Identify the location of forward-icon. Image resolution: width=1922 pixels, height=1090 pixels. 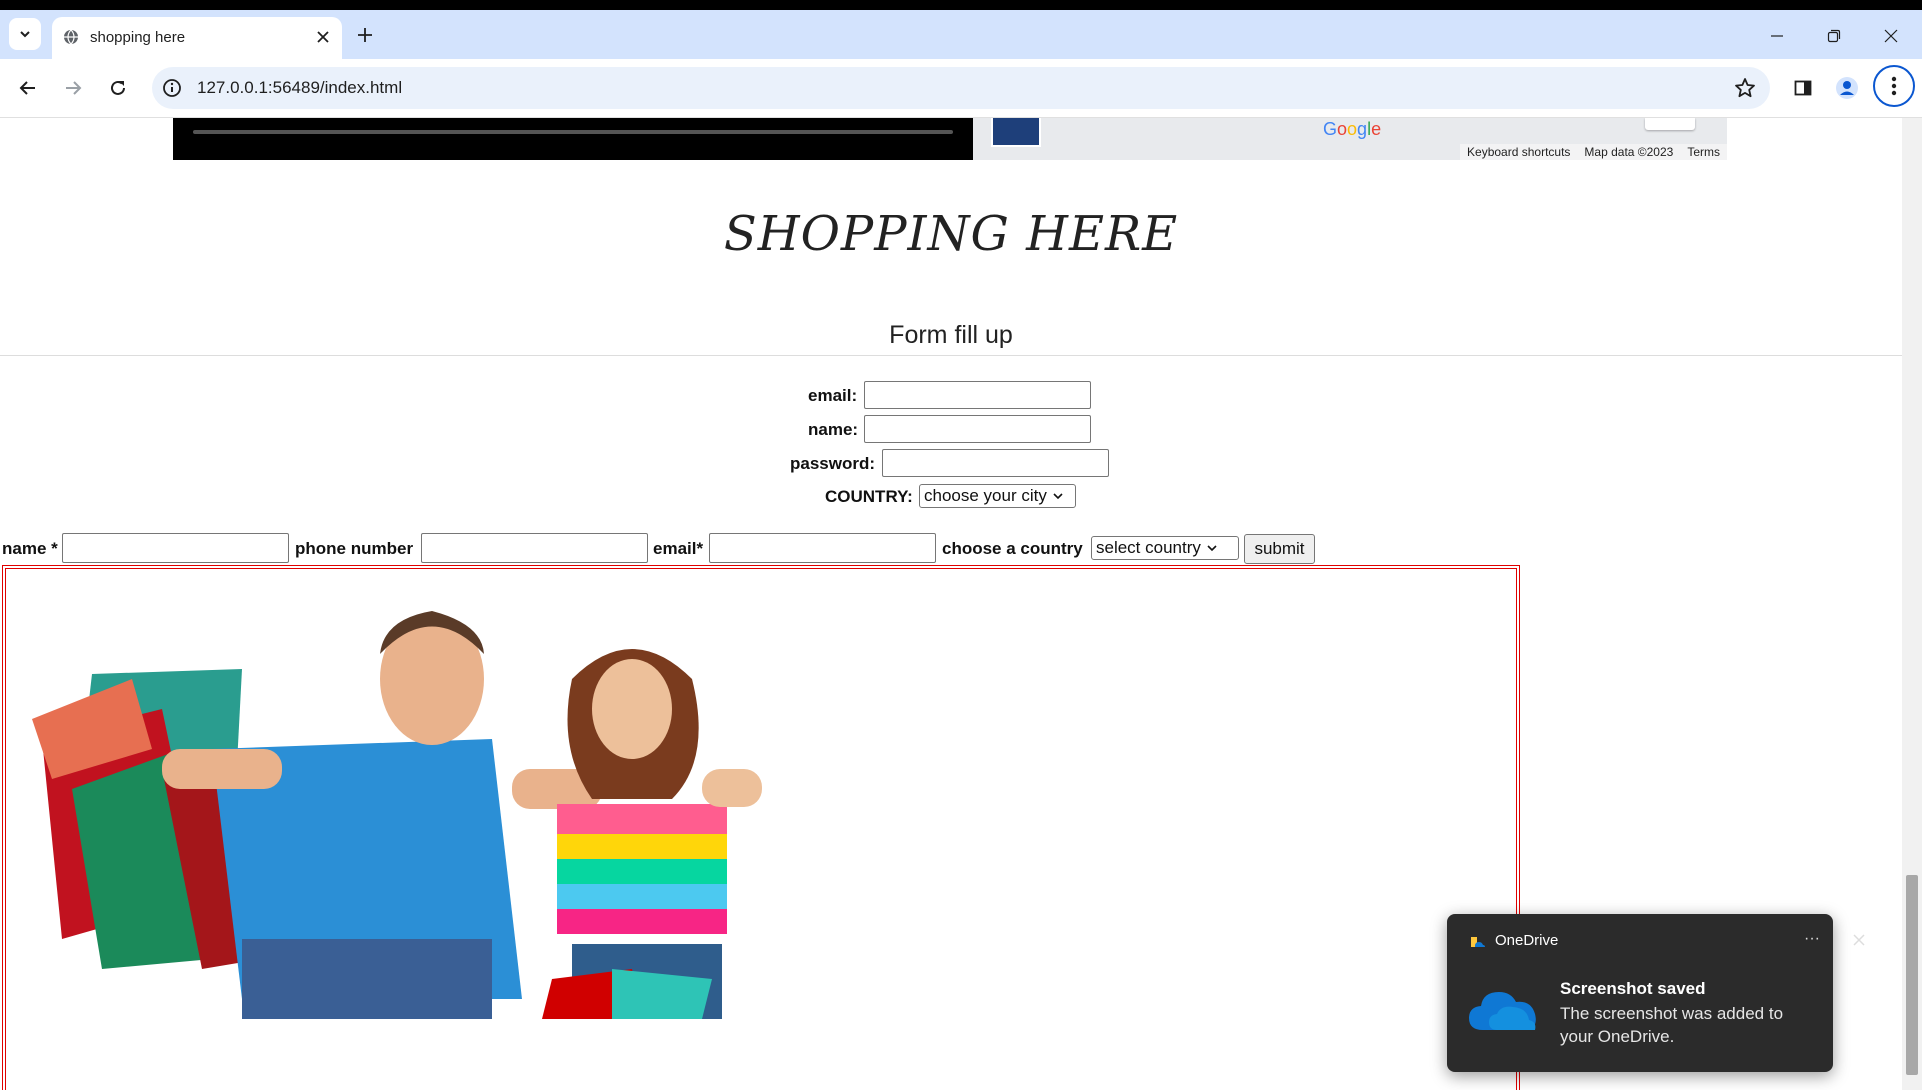
(73, 88).